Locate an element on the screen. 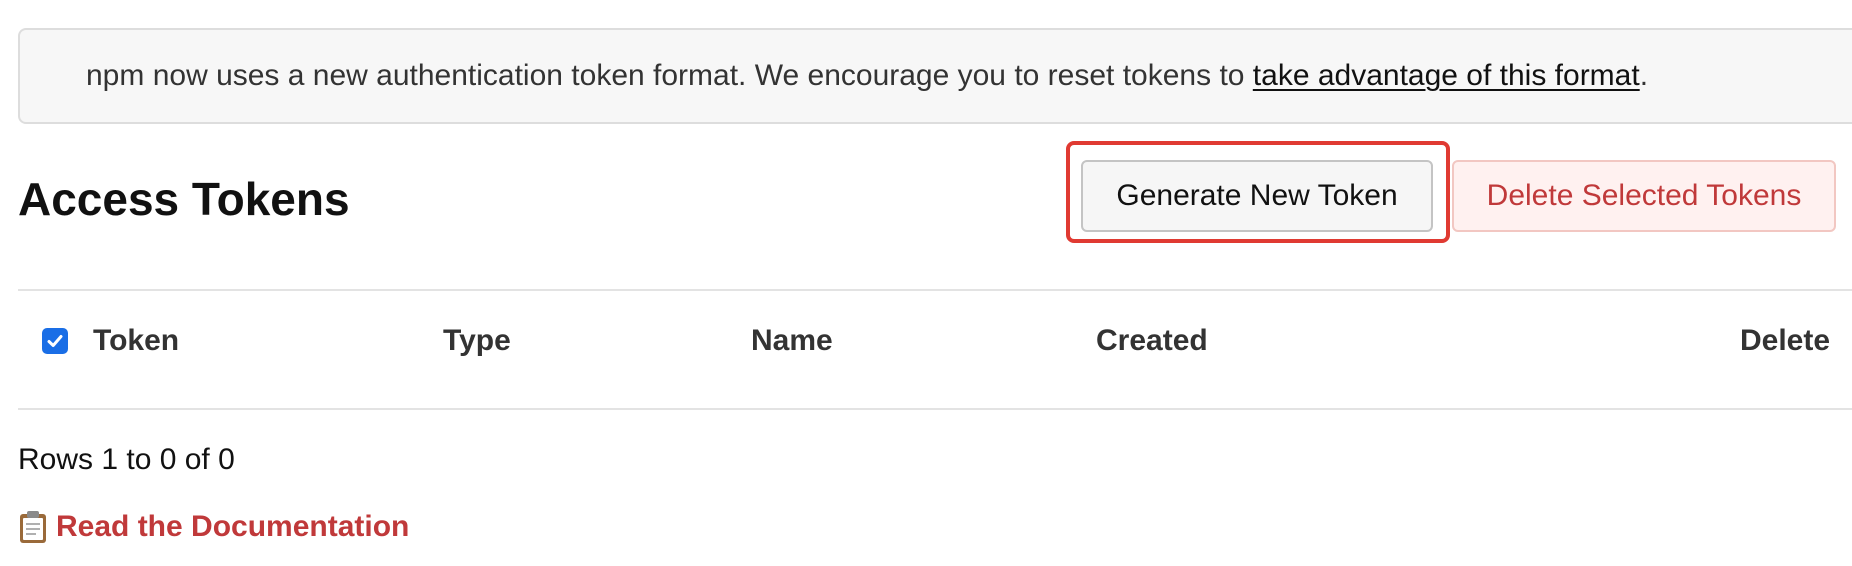 The image size is (1852, 566). table-bottom-divider is located at coordinates (935, 409).